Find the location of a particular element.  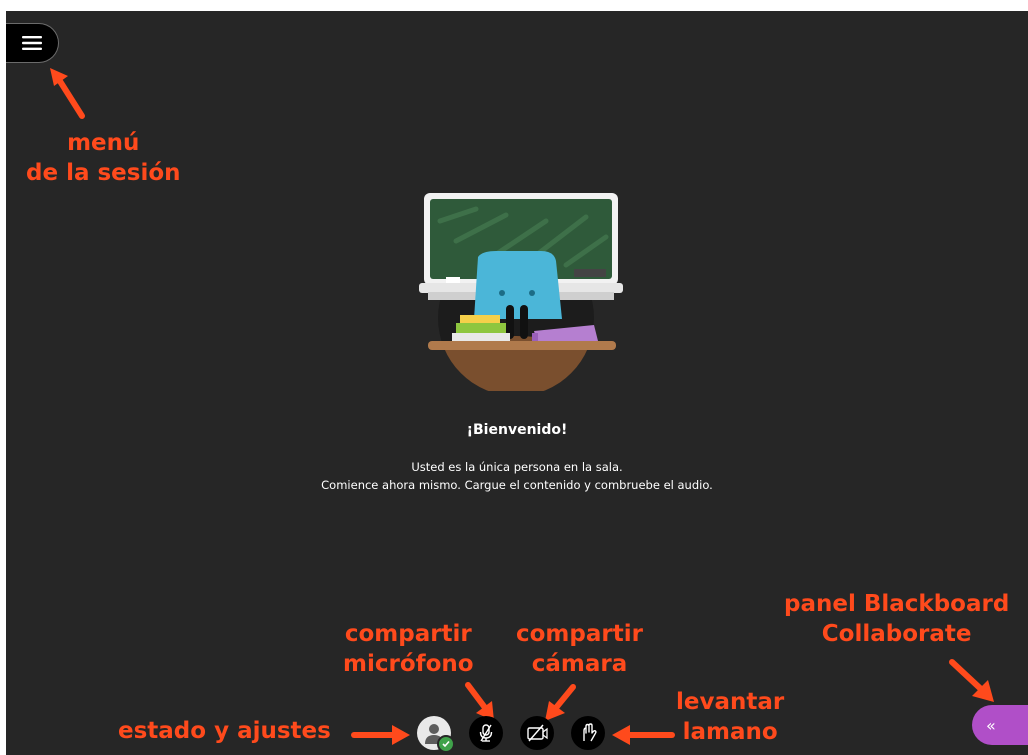

panel-annotation-arrow is located at coordinates (971, 680).